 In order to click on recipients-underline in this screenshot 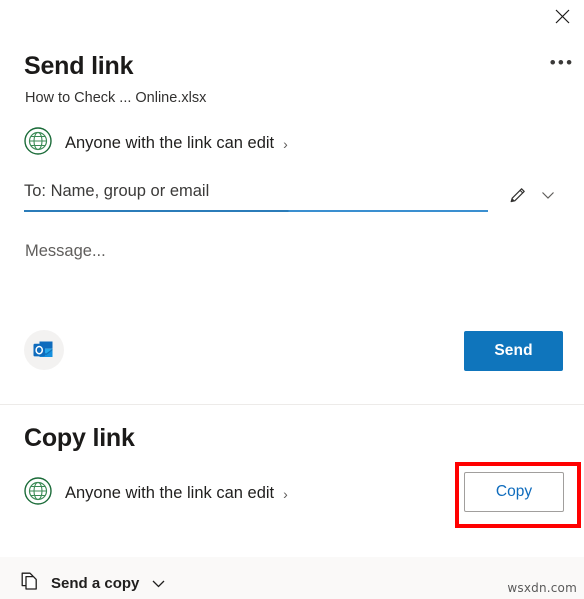, I will do `click(256, 211)`.